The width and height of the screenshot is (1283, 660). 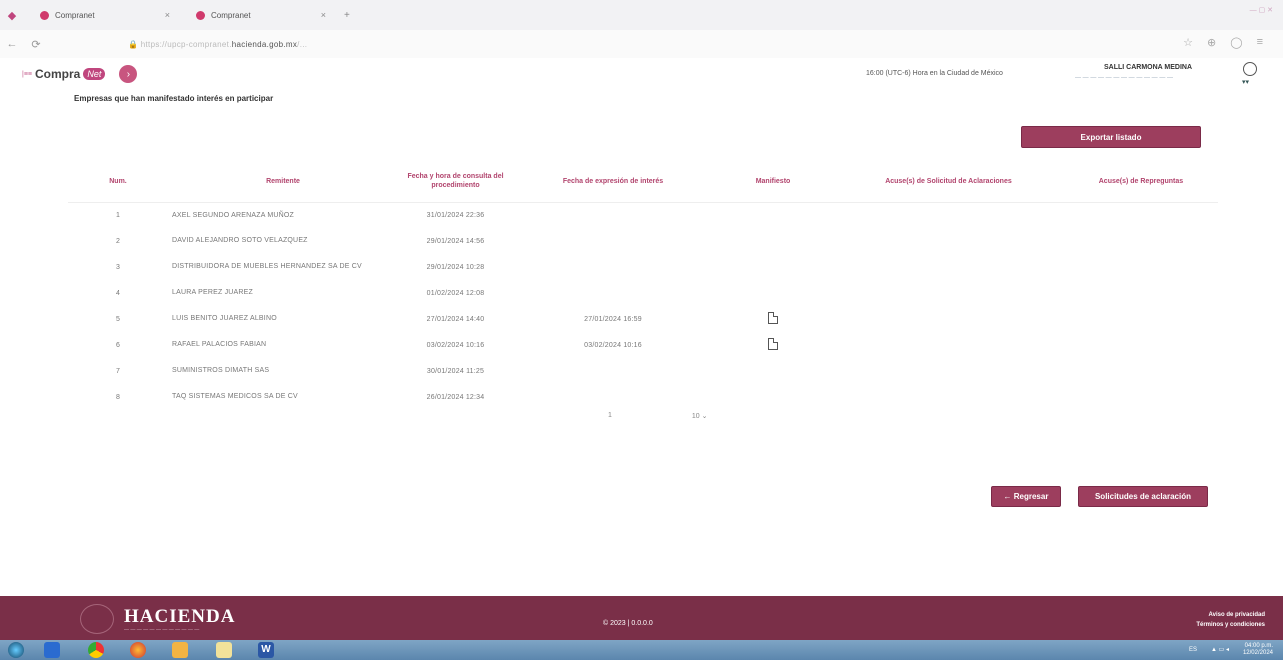 What do you see at coordinates (233, 215) in the screenshot?
I see `row-remitente: AXEL SEGUNDO ARENAZA MUÑOZ` at bounding box center [233, 215].